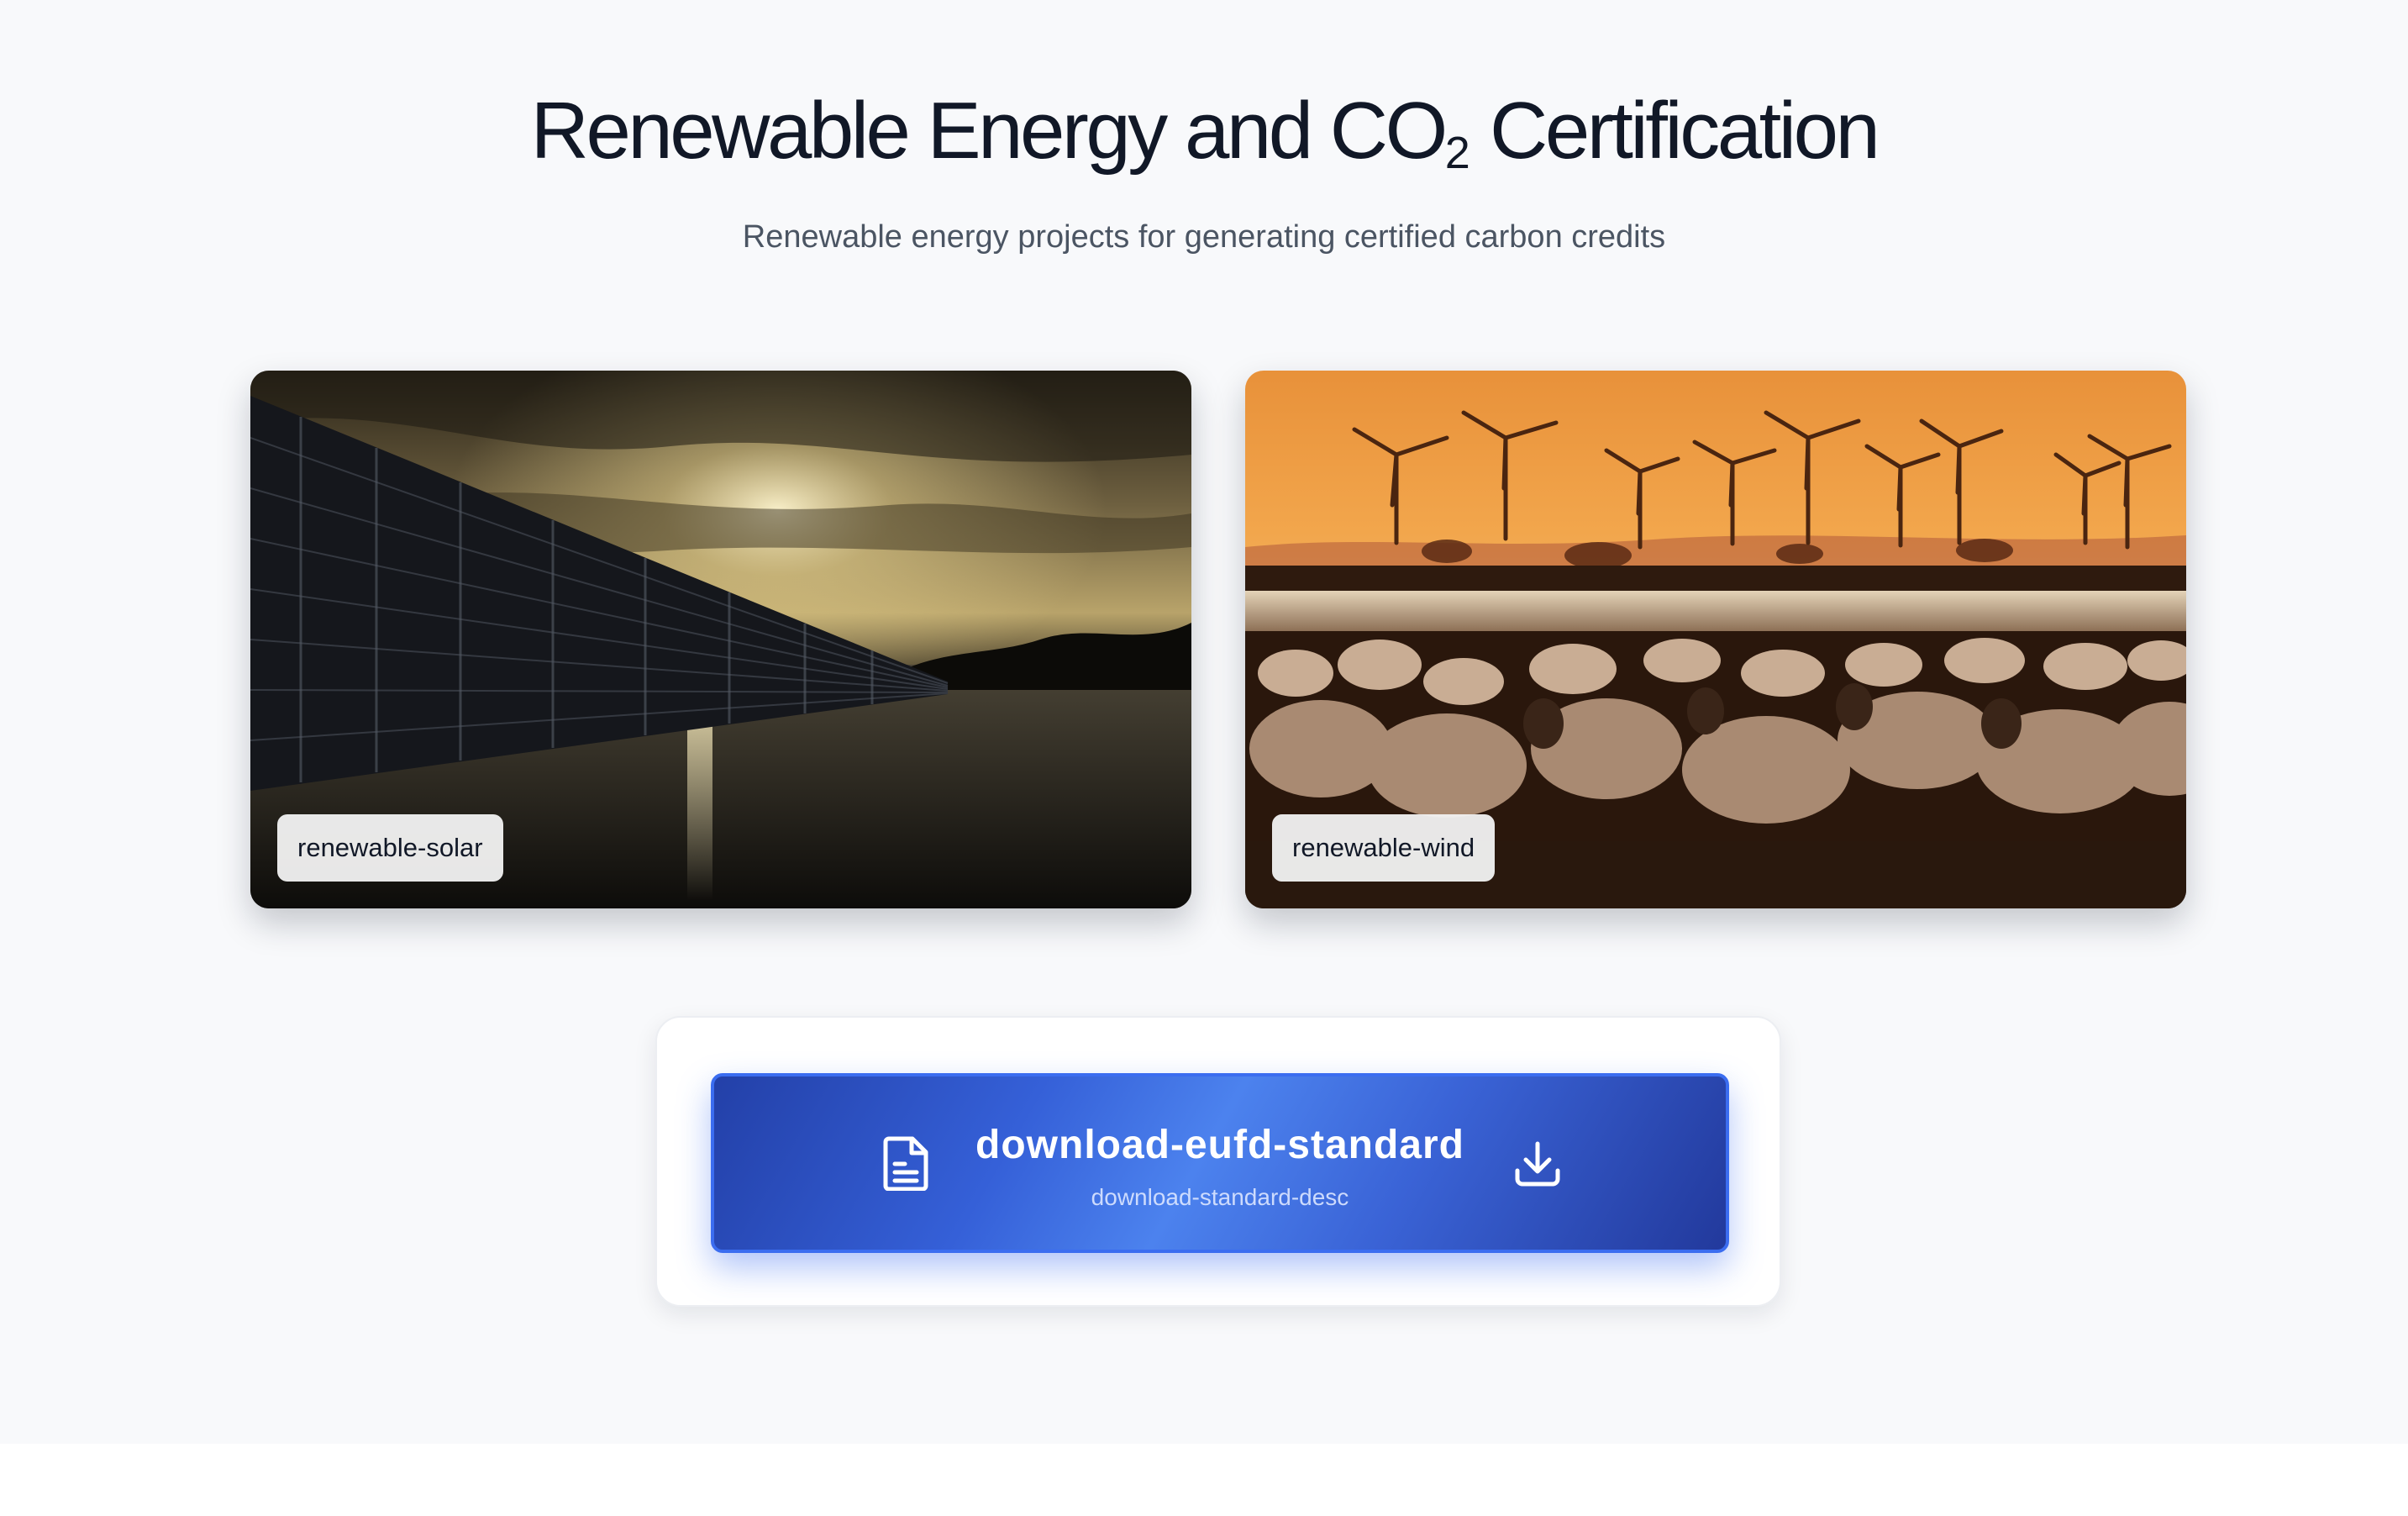  What do you see at coordinates (720, 639) in the screenshot?
I see `project-card-solar: renewable-solar` at bounding box center [720, 639].